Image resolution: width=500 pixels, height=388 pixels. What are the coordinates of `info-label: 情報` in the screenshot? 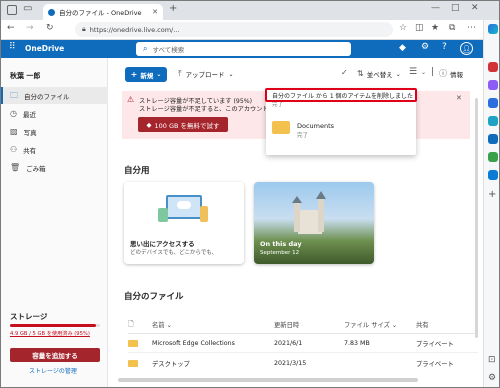 It's located at (456, 75).